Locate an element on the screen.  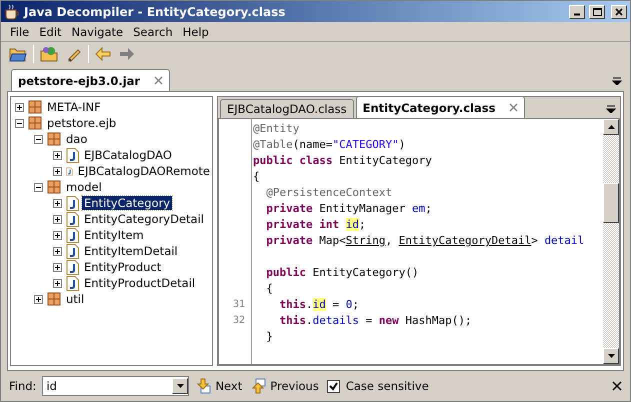
file-tab: petstore-ejb3.0.jar is located at coordinates (90, 80).